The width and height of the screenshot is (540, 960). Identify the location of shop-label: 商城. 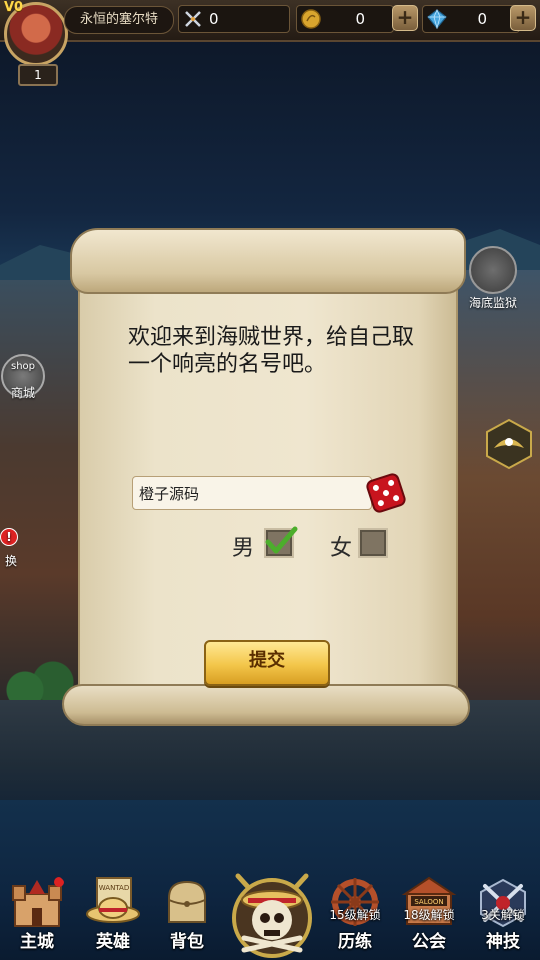
(22, 393).